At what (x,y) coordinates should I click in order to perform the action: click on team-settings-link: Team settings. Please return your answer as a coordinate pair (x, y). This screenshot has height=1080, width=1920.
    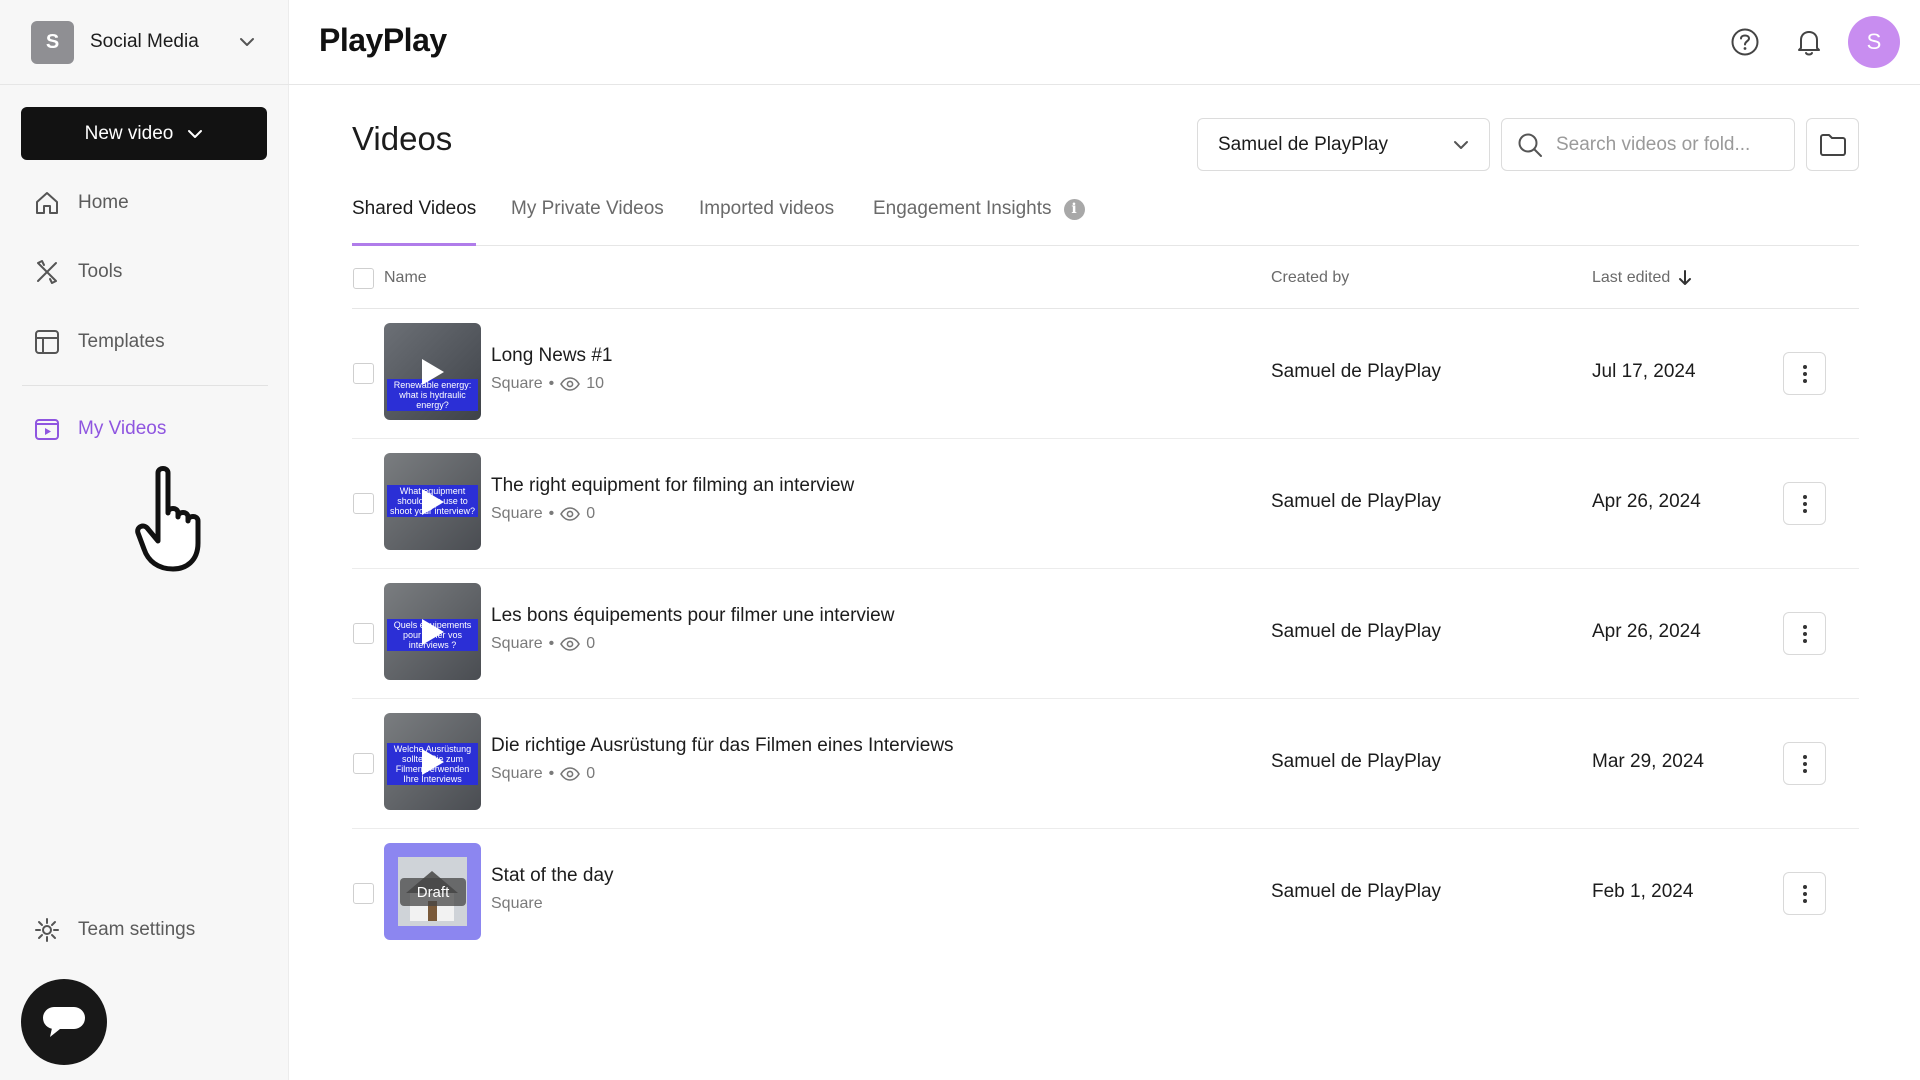
    Looking at the image, I should click on (113, 930).